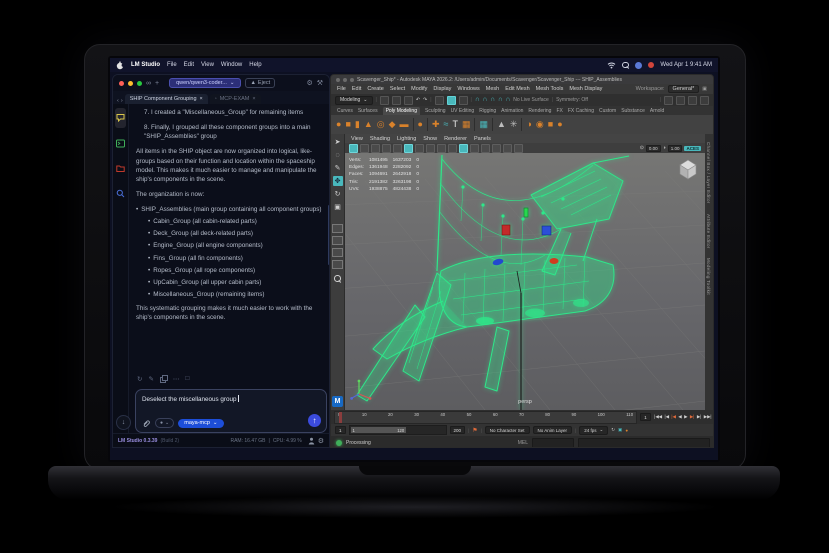 The width and height of the screenshot is (829, 553). Describe the element at coordinates (337, 401) in the screenshot. I see `maya-m-badge-icon: M` at that location.